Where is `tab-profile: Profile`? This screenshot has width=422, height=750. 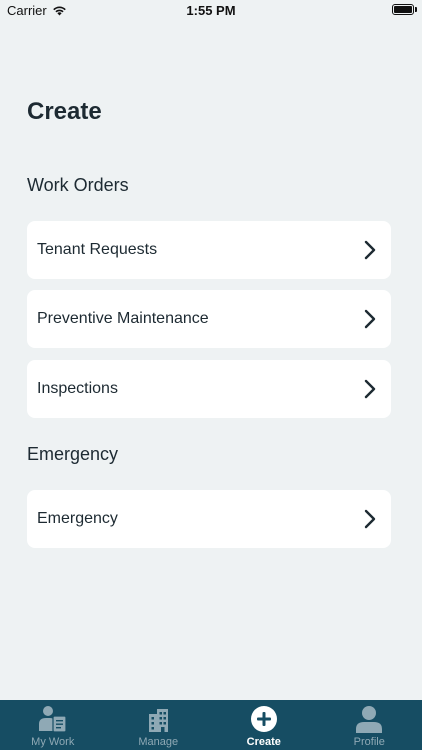
tab-profile: Profile is located at coordinates (369, 725).